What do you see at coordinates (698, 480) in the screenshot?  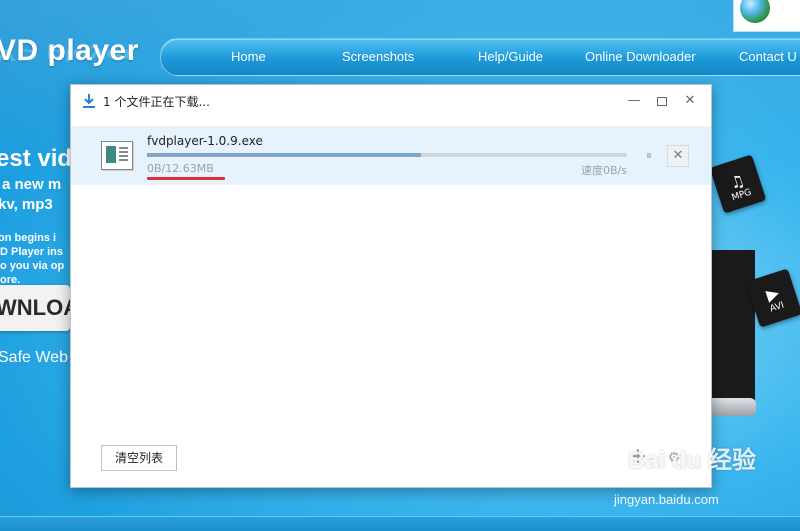 I see `baidu-jingyan-watermark: Bai du 经验 jingyan.baidu.com` at bounding box center [698, 480].